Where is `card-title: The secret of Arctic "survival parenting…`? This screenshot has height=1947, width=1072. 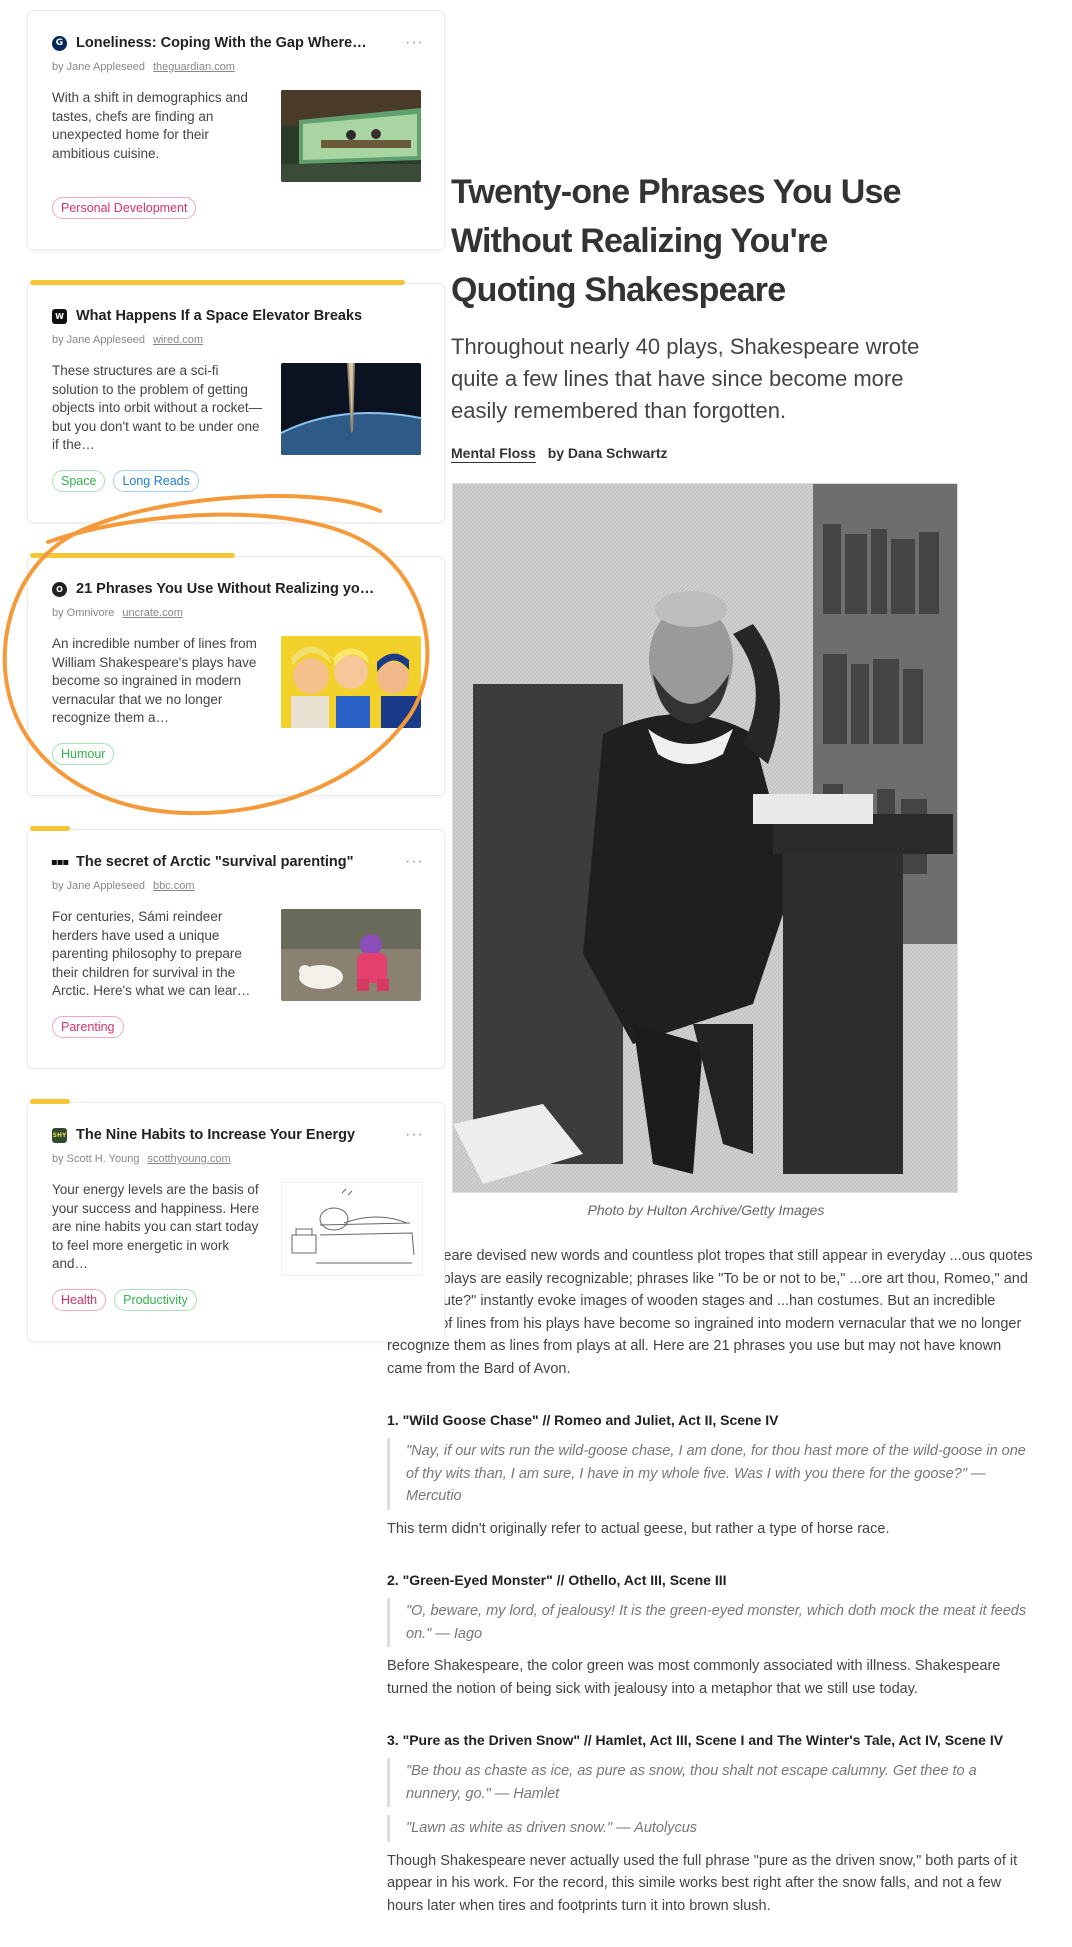 card-title: The secret of Arctic "survival parenting… is located at coordinates (234, 862).